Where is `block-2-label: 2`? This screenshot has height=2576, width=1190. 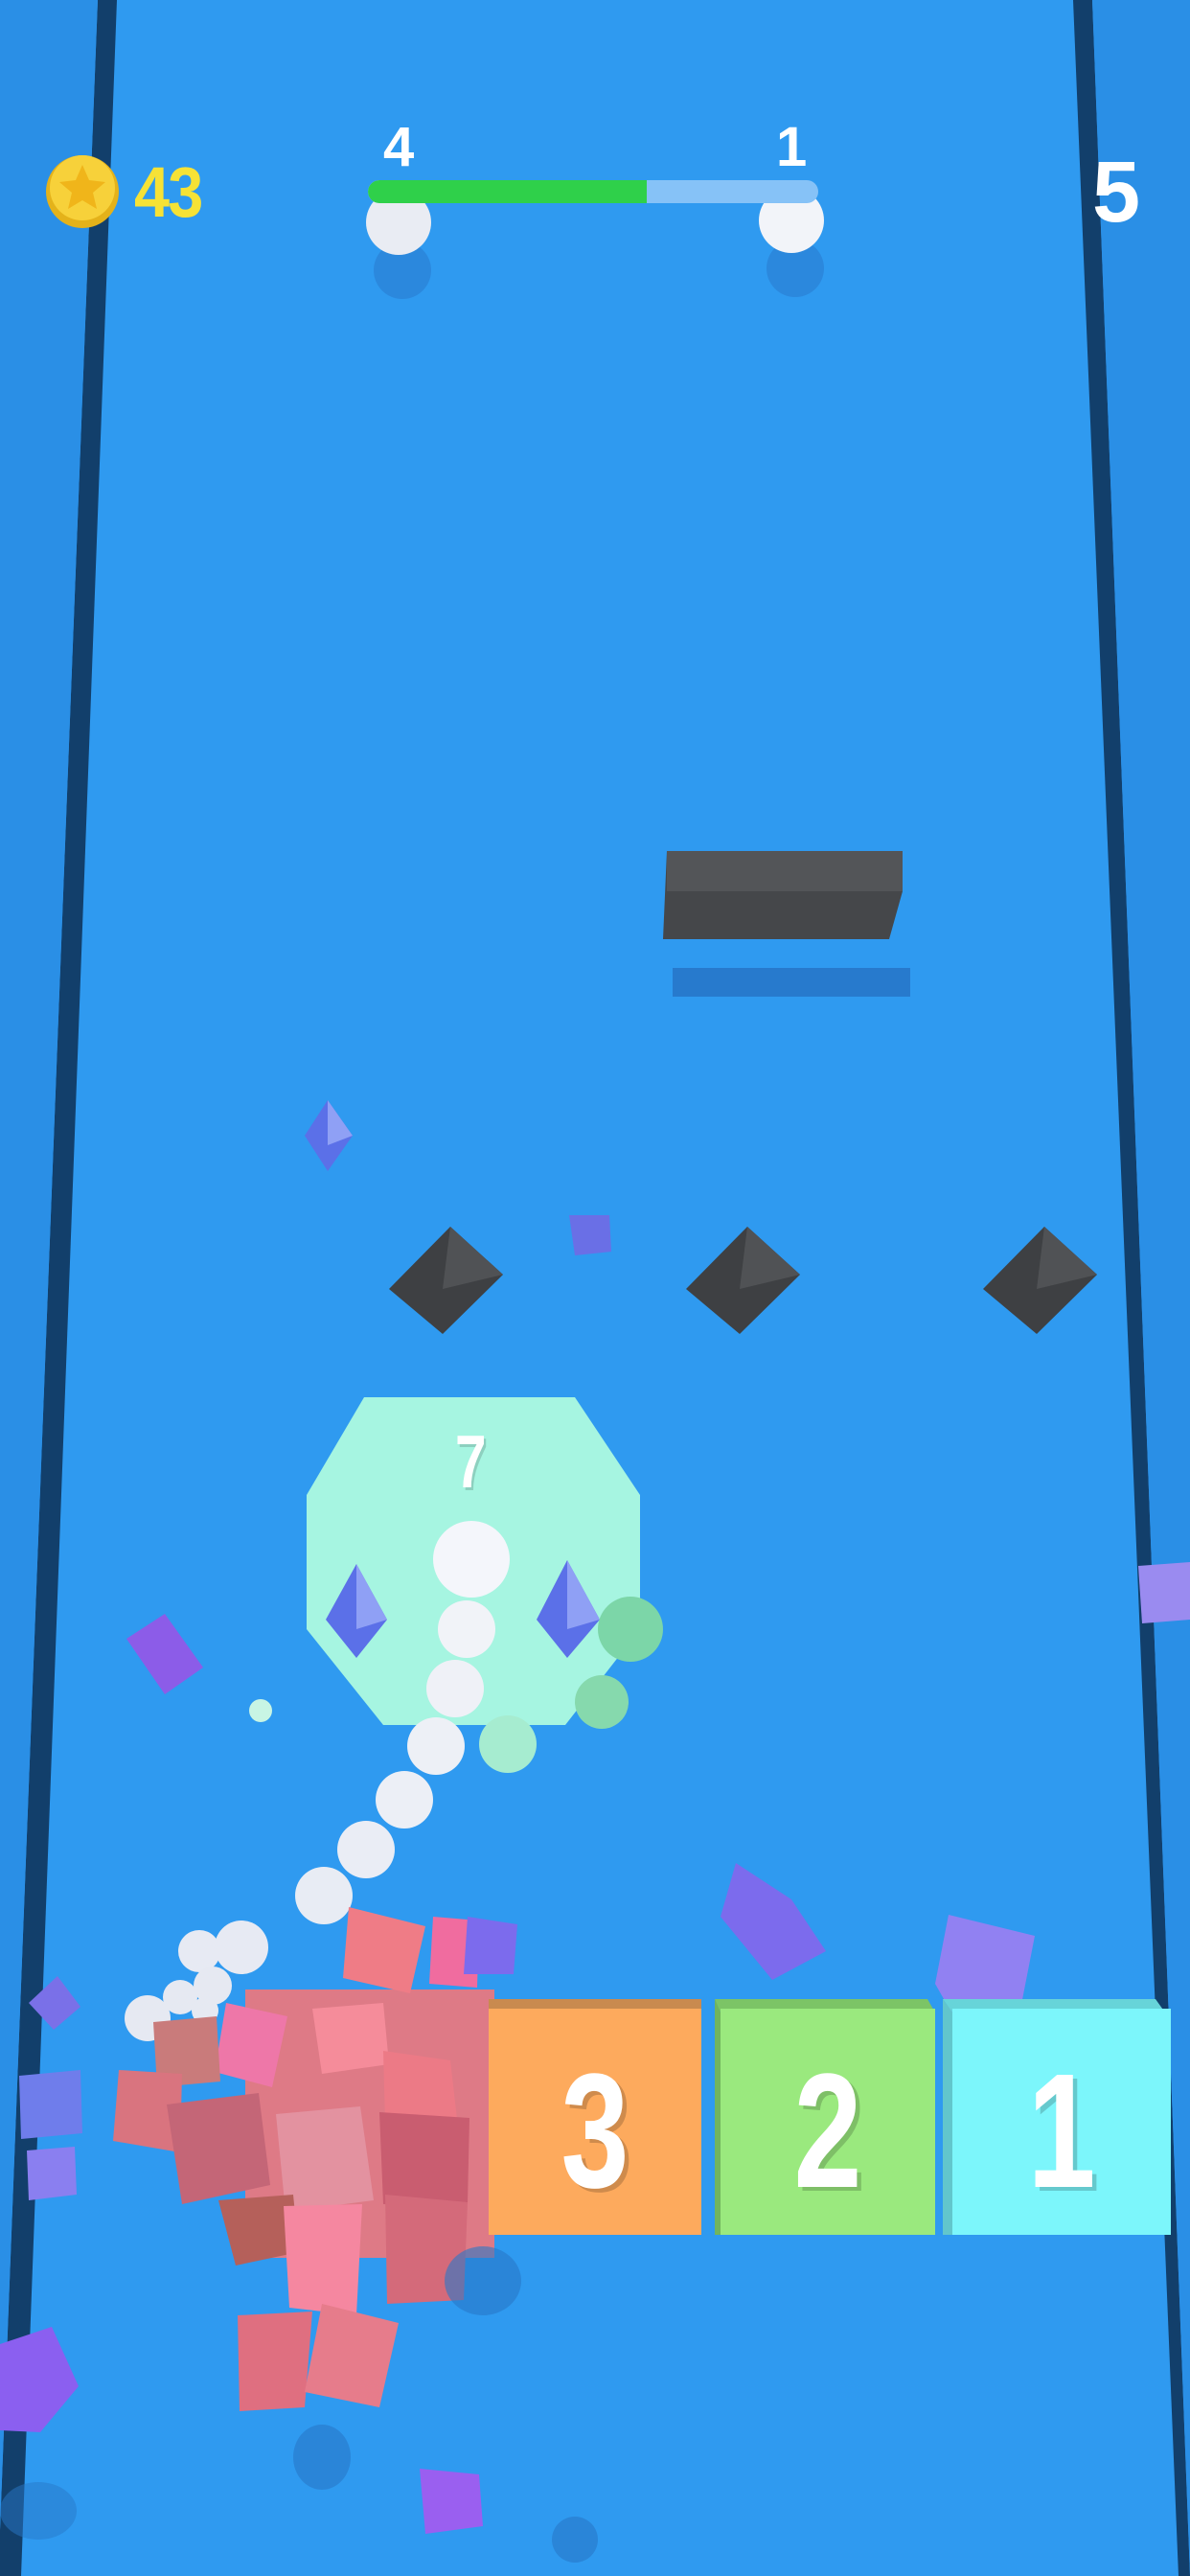
block-2-label: 2 is located at coordinates (827, 2131).